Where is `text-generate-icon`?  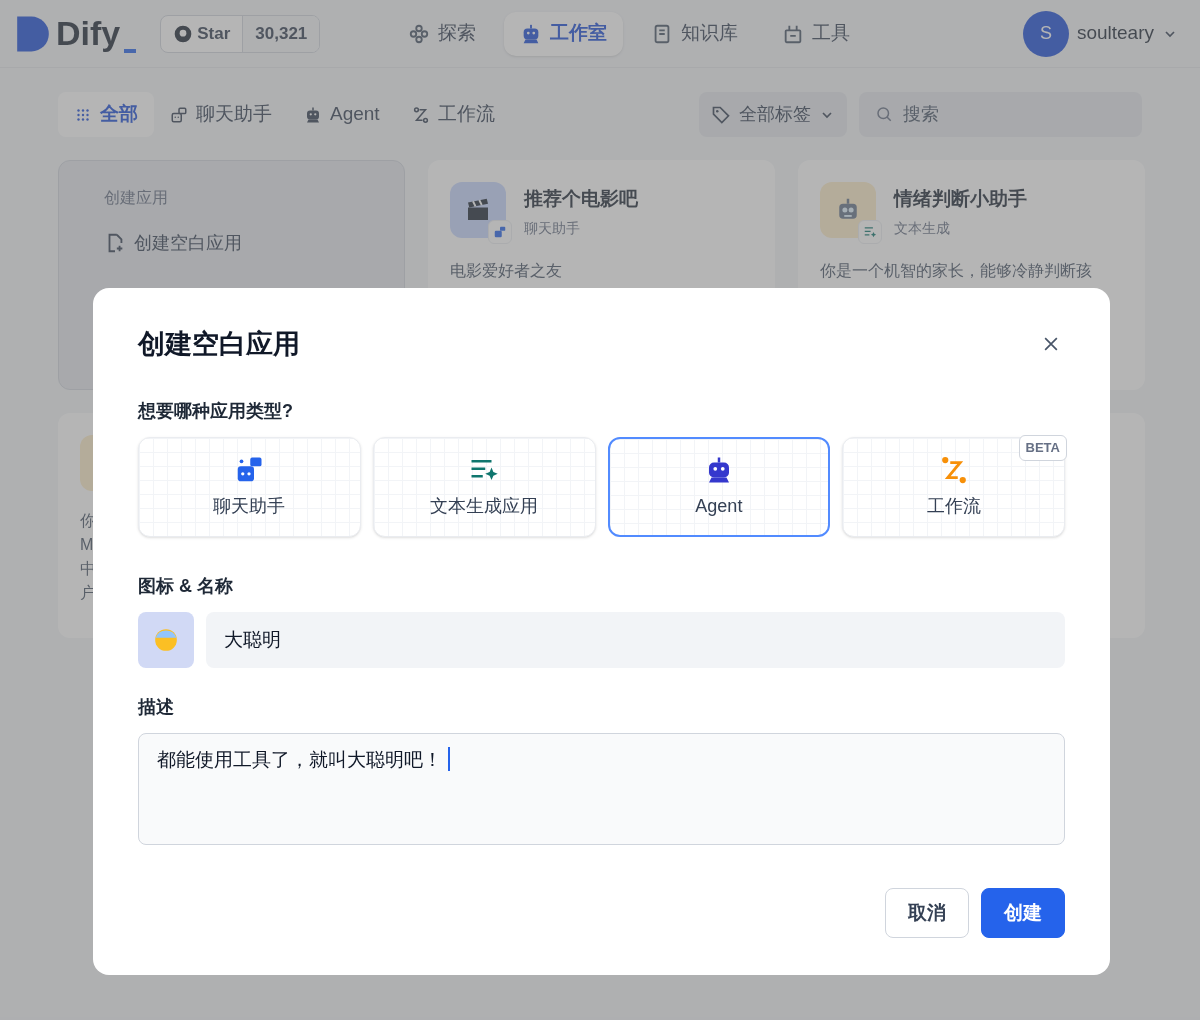 text-generate-icon is located at coordinates (870, 232).